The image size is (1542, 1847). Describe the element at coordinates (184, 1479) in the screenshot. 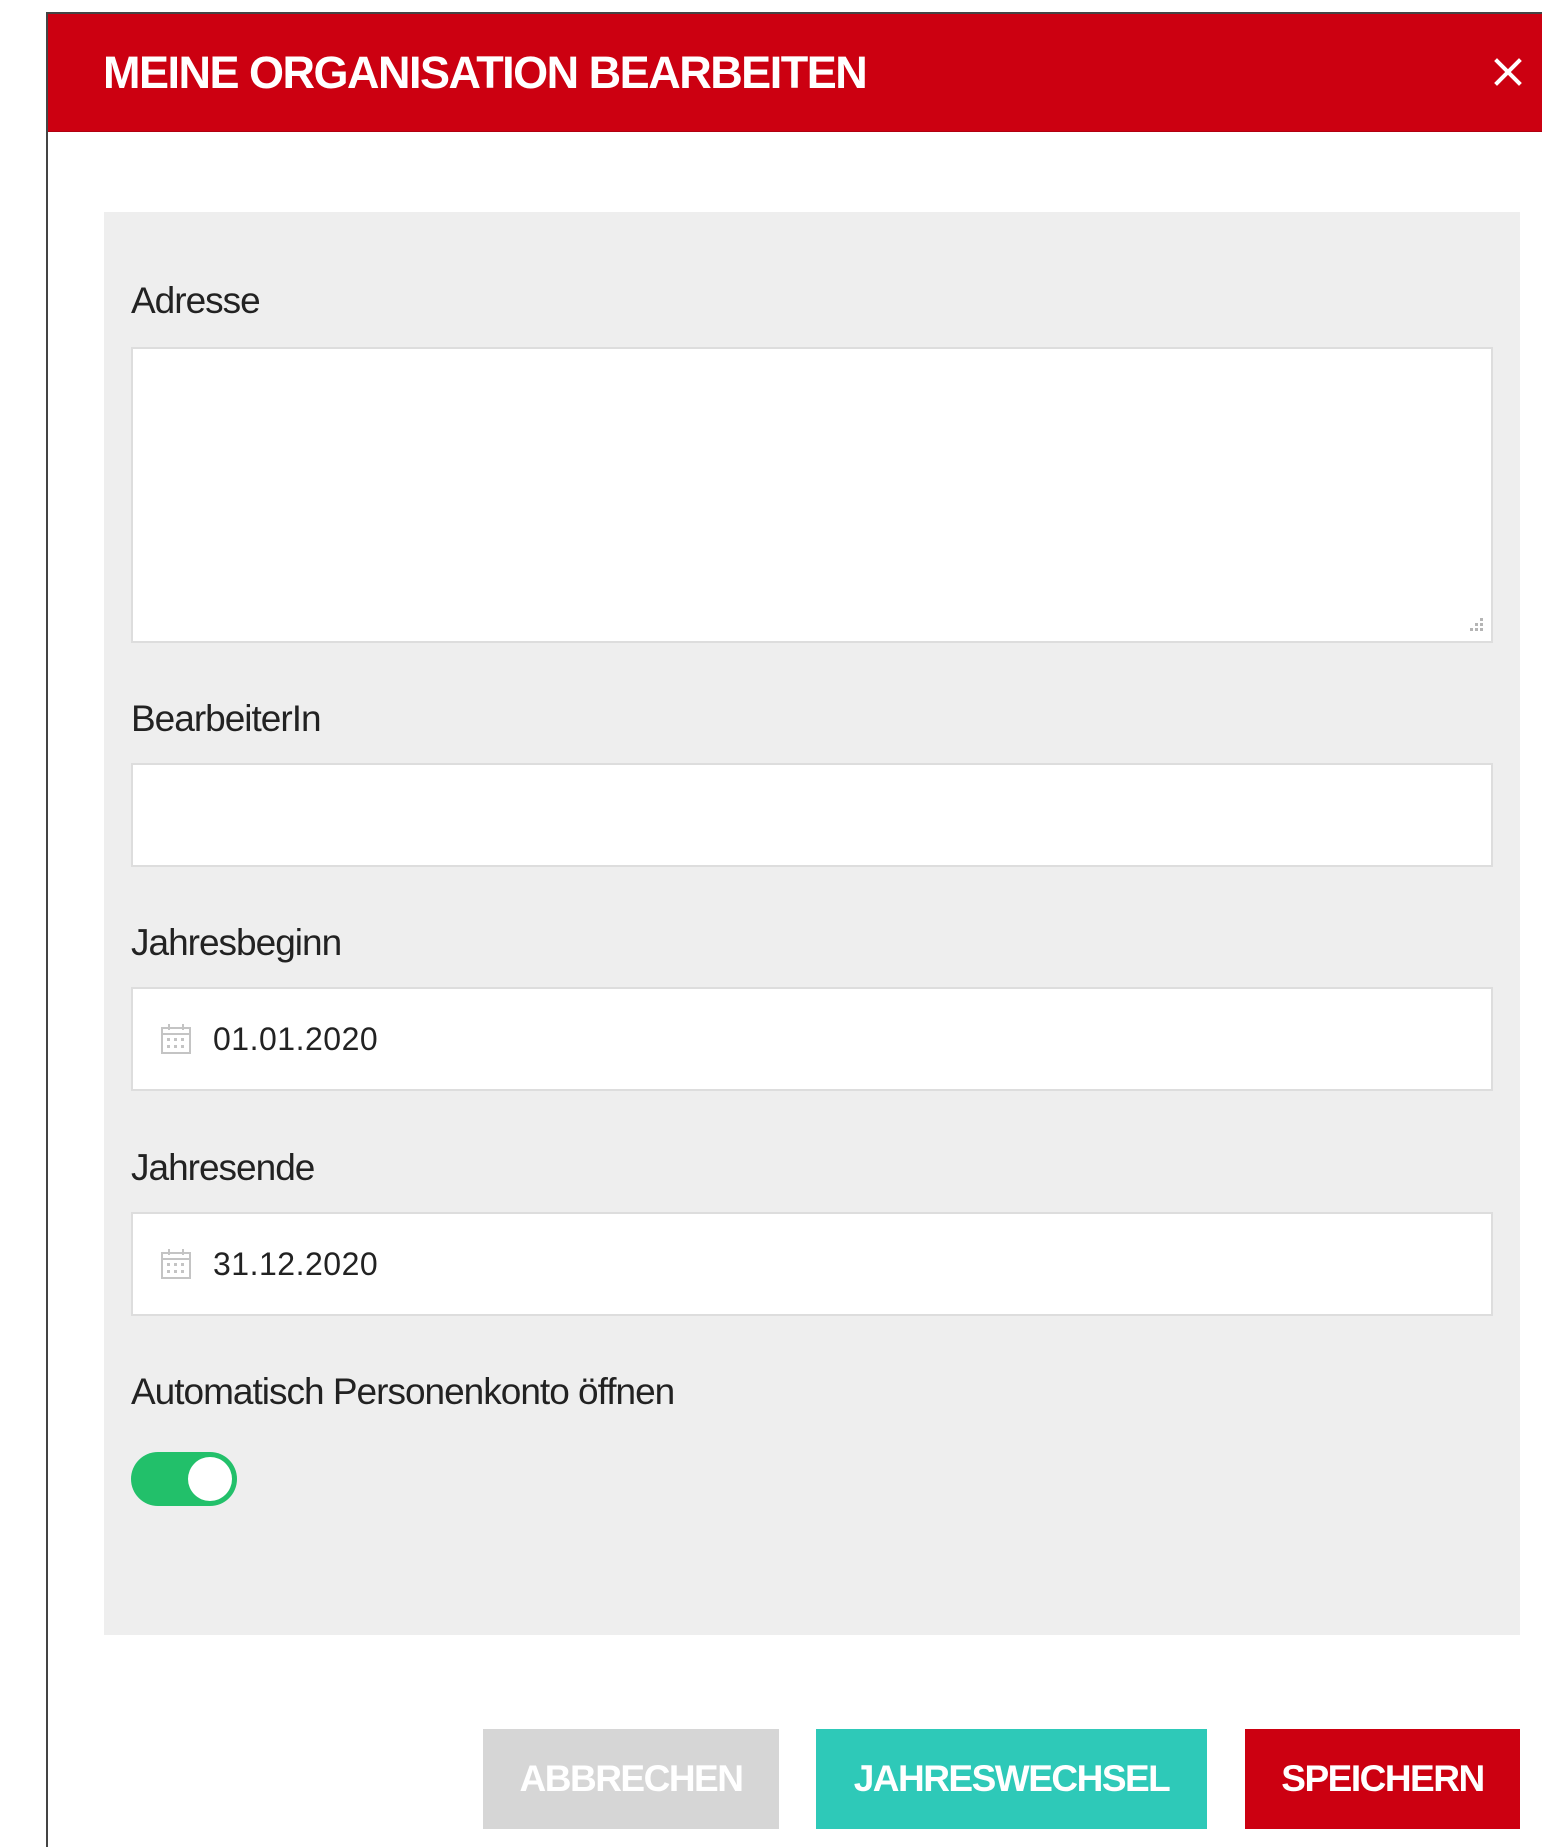

I see `auto-account-toggle` at that location.